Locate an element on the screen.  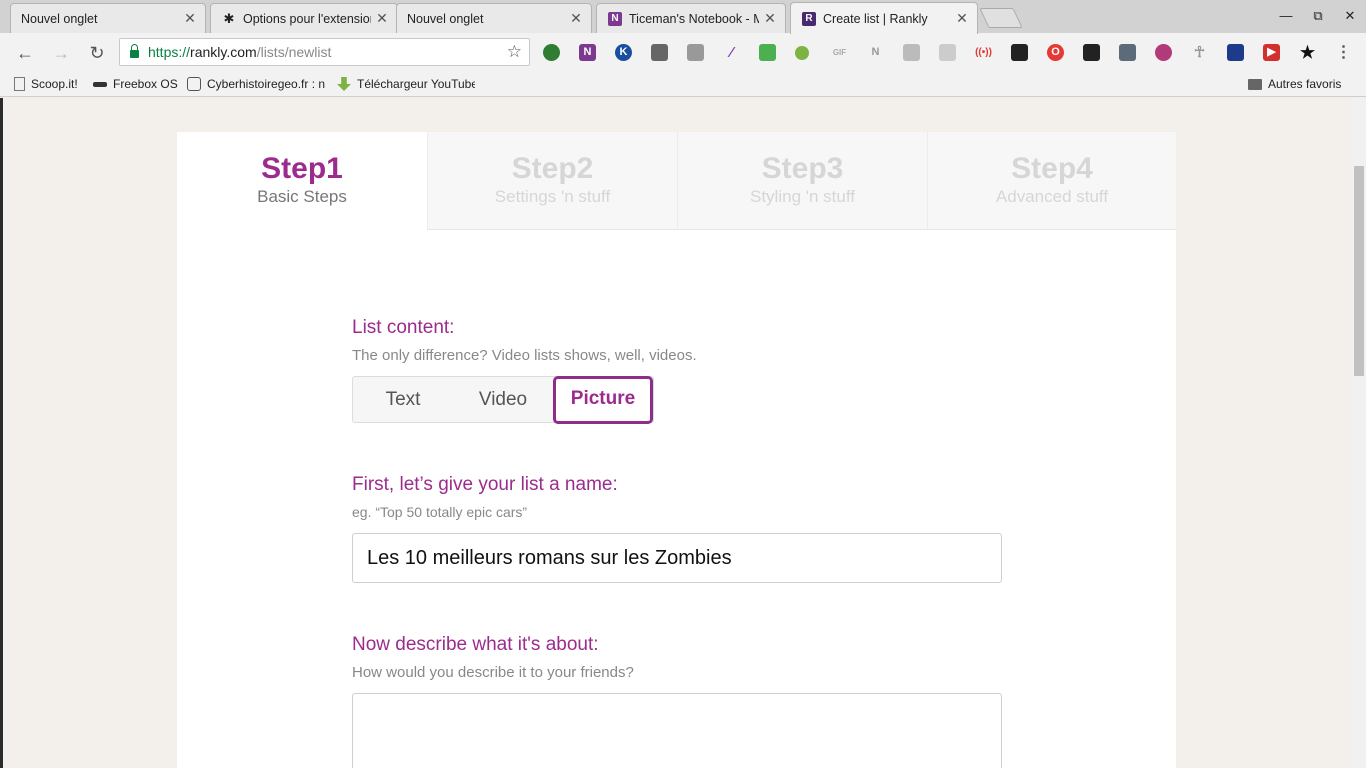
bookmark-label: Téléchargeur YouTube is located at coordinates (416, 84).